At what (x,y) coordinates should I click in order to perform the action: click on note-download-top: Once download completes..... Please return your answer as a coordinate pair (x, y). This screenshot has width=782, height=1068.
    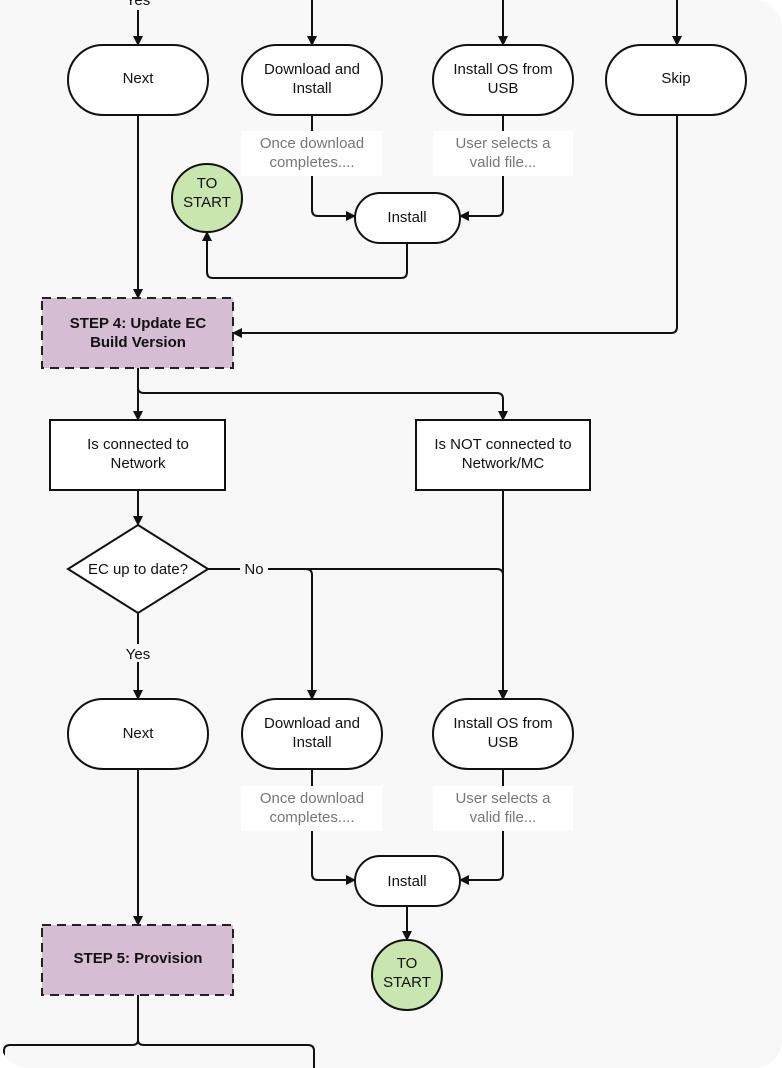
    Looking at the image, I should click on (311, 153).